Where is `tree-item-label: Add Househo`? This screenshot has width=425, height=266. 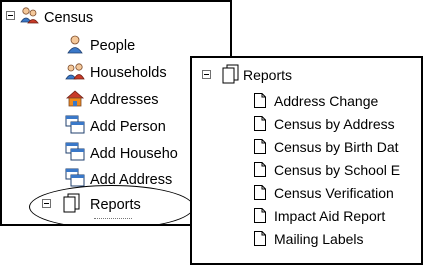
tree-item-label: Add Househo is located at coordinates (134, 153).